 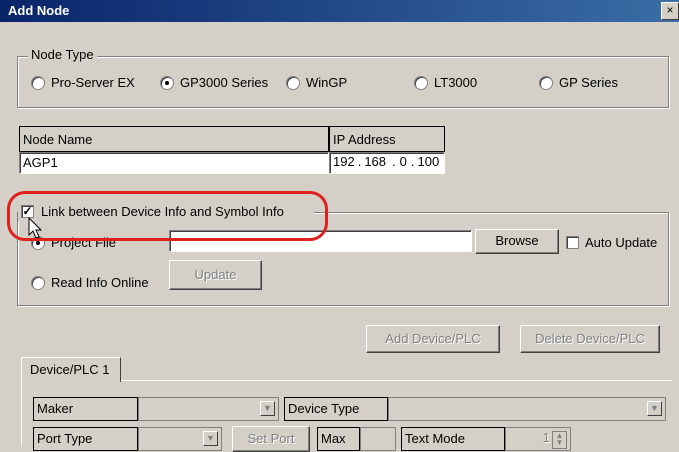 I want to click on node-type-legend: Node Type, so click(x=62, y=54).